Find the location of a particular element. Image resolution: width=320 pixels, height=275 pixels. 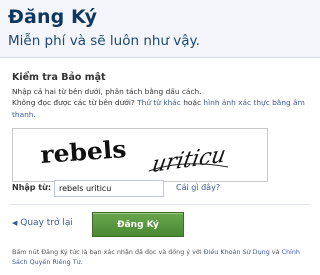

back-link: ◀ Quay trở lại is located at coordinates (42, 223).